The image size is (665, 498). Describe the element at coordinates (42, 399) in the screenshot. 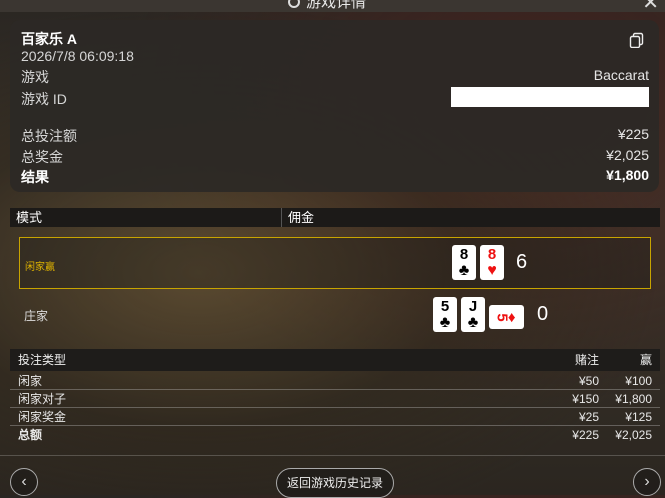

I see `bet-type: 闲家对子` at that location.